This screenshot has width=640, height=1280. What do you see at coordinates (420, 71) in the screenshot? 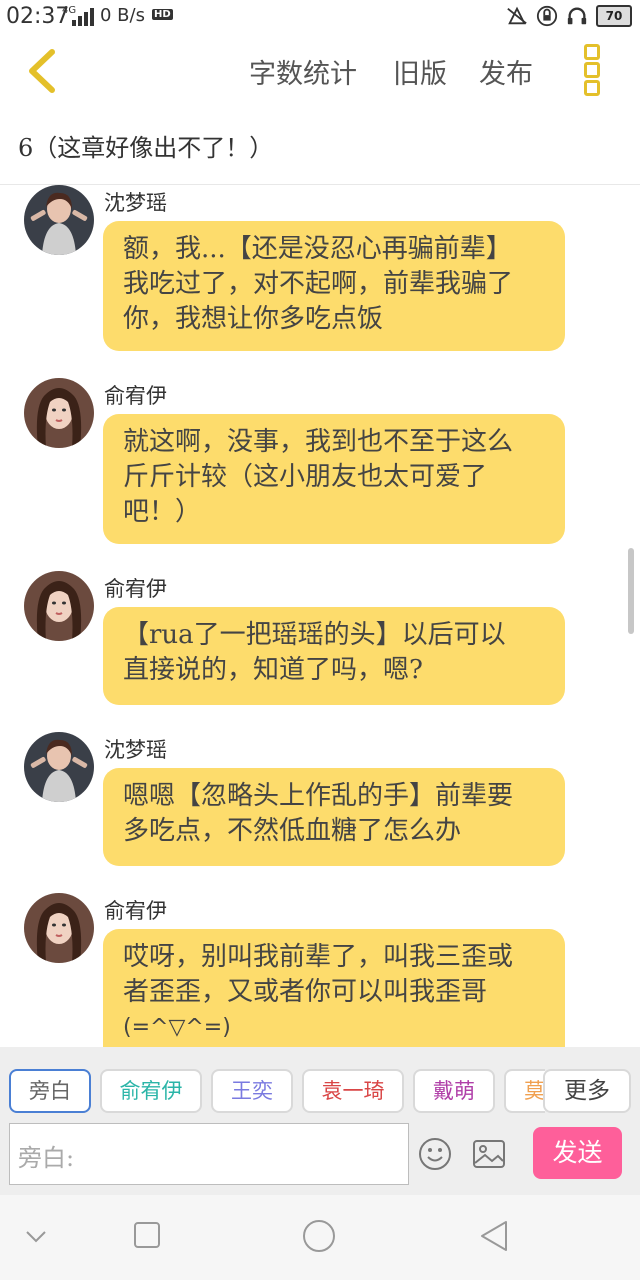
I see `old-version-button: 旧版` at bounding box center [420, 71].